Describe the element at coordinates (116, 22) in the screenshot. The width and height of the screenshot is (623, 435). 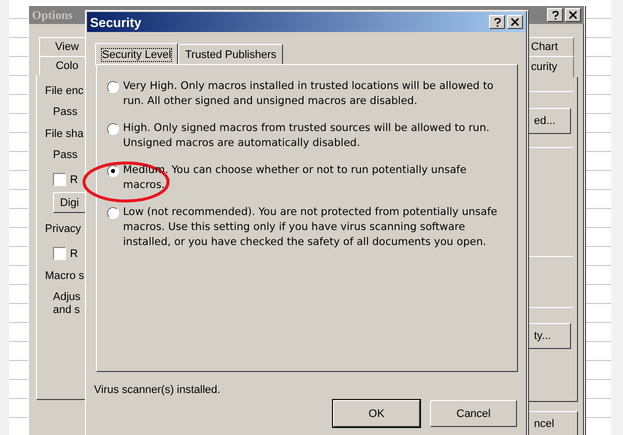
I see `dialog-title: Security` at that location.